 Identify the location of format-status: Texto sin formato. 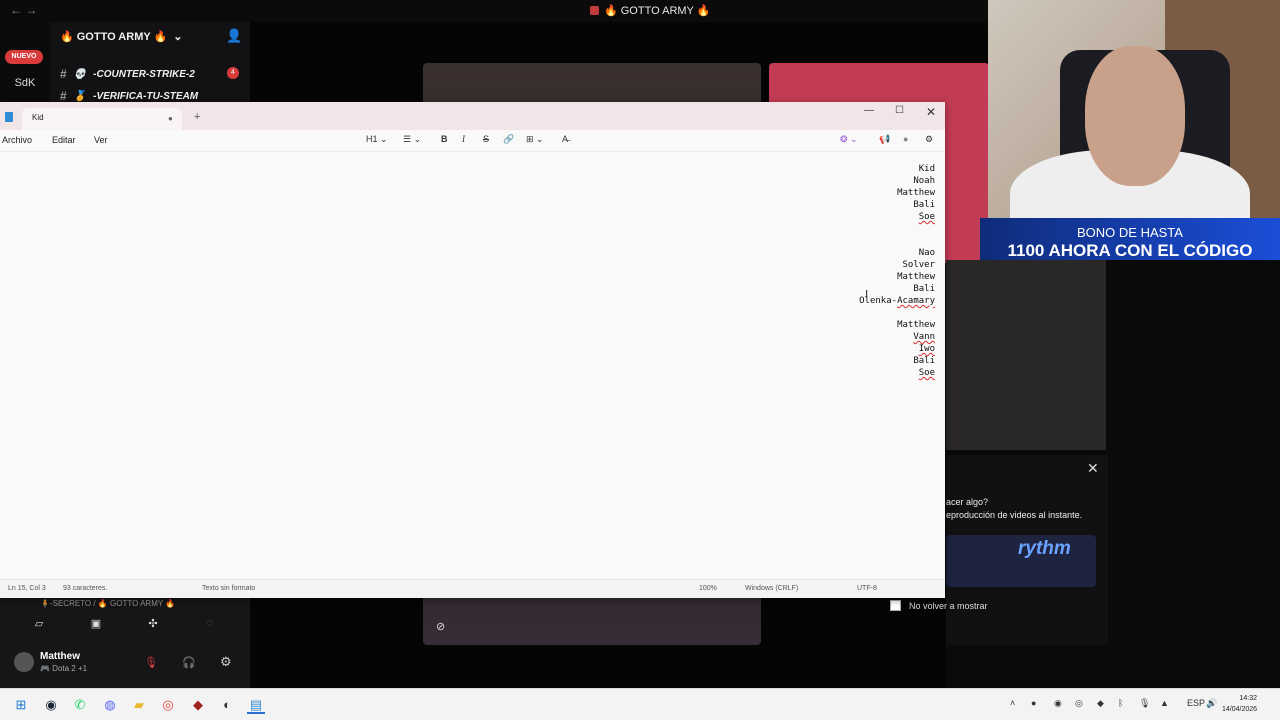
(228, 588).